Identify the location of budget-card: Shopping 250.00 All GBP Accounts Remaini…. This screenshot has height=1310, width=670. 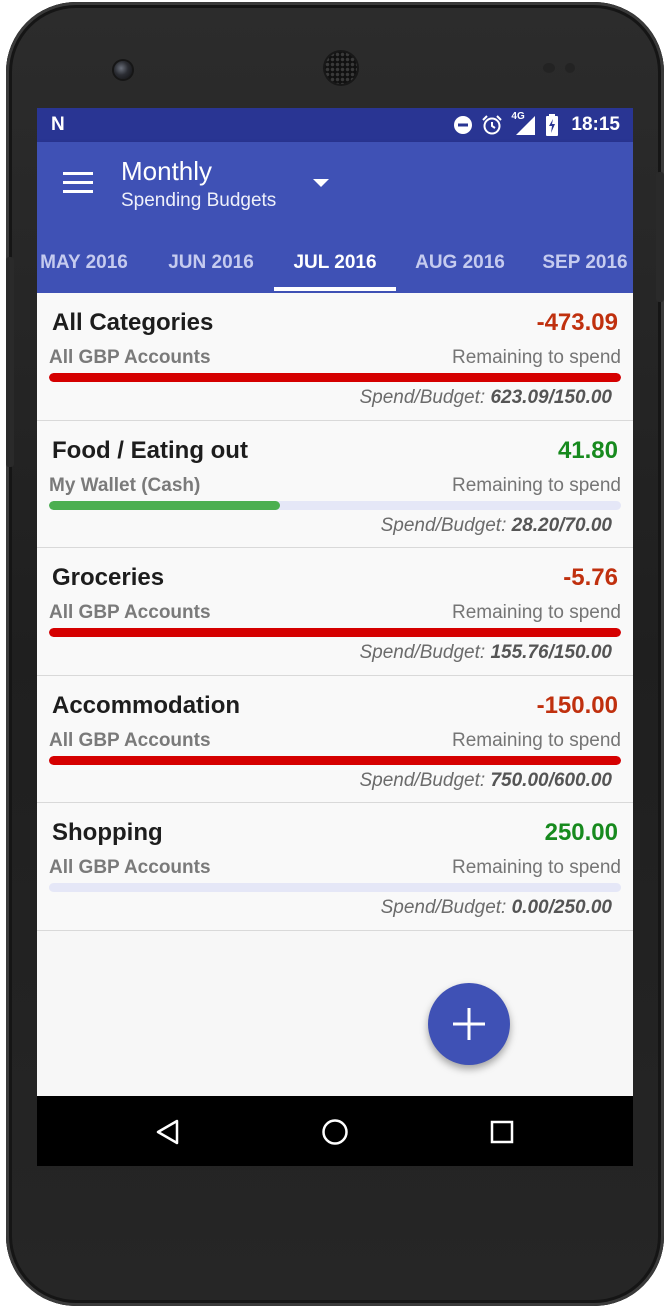
(335, 867).